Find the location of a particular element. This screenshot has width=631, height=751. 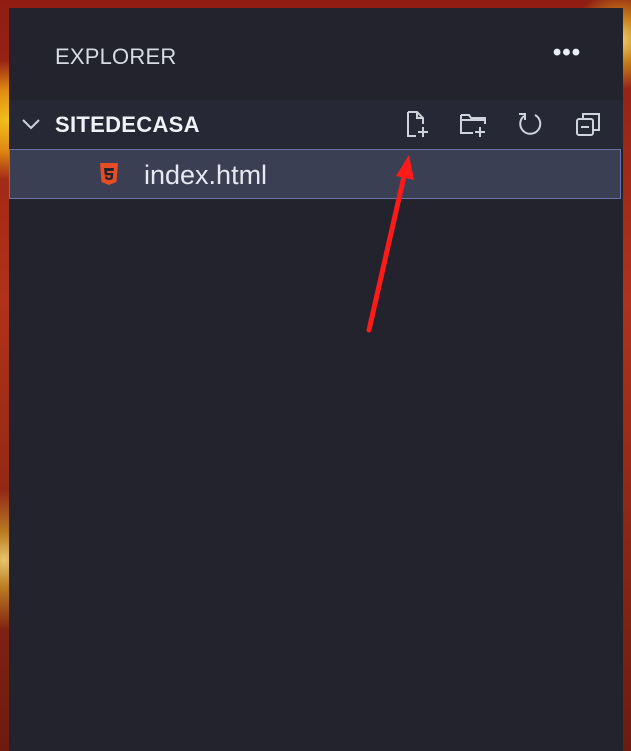

collapse-all-icon is located at coordinates (588, 124).